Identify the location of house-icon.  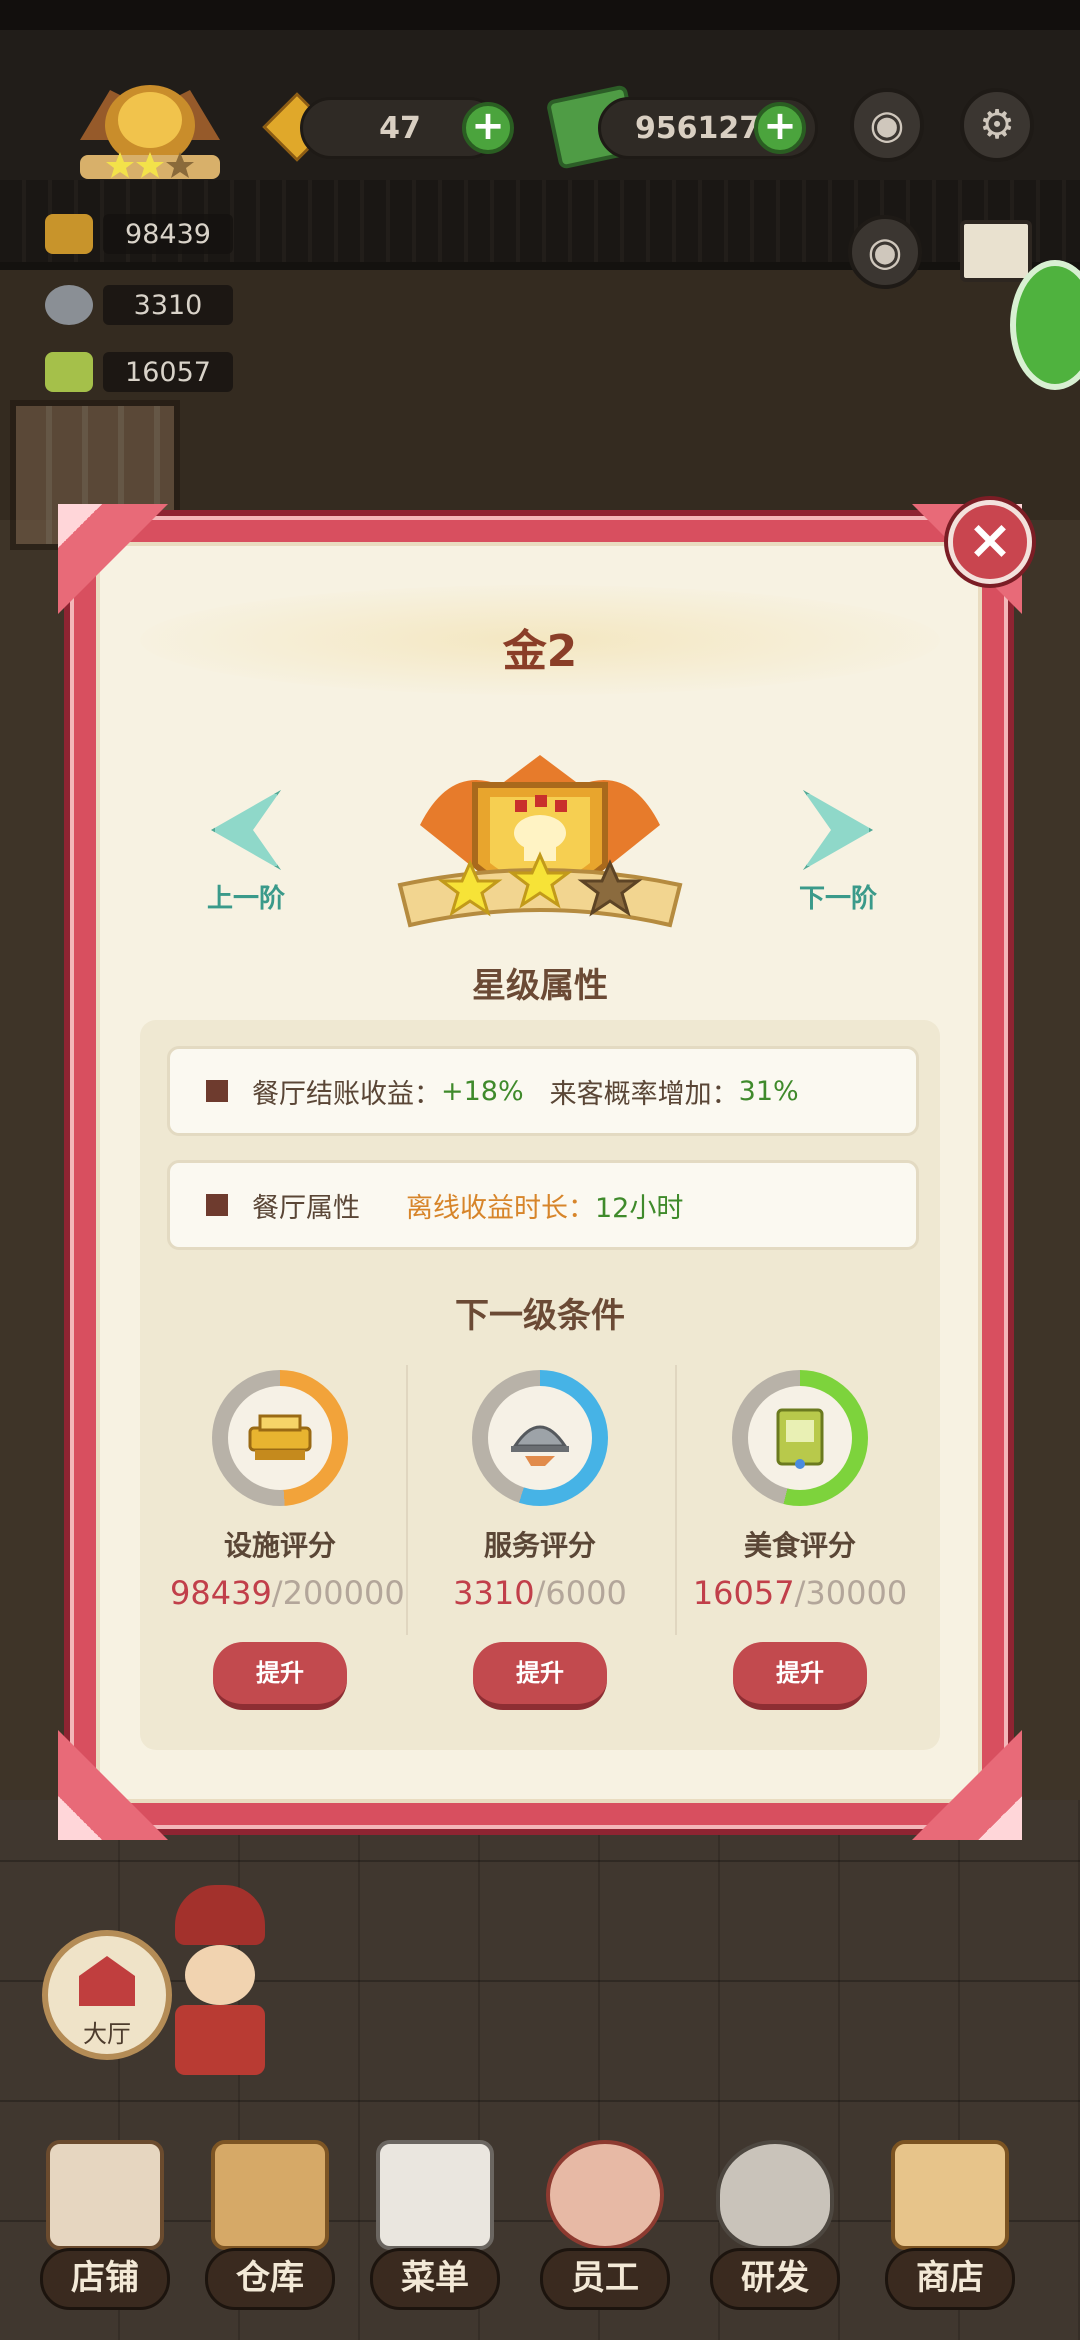
(107, 1981).